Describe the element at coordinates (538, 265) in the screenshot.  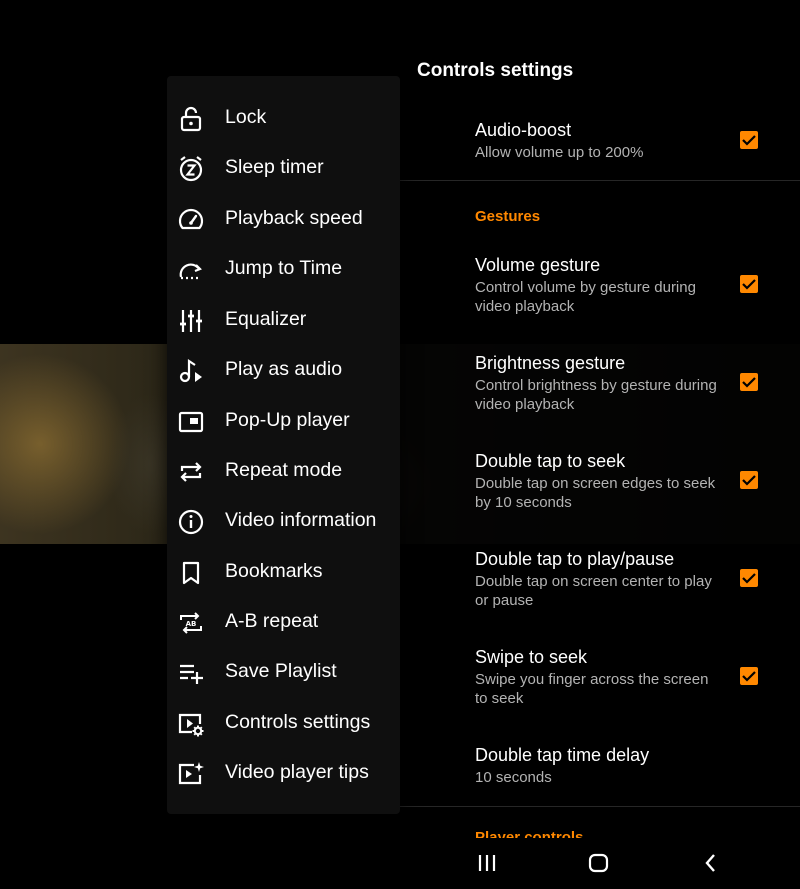
I see `setting-volume-gesture-title: Volume gesture` at that location.